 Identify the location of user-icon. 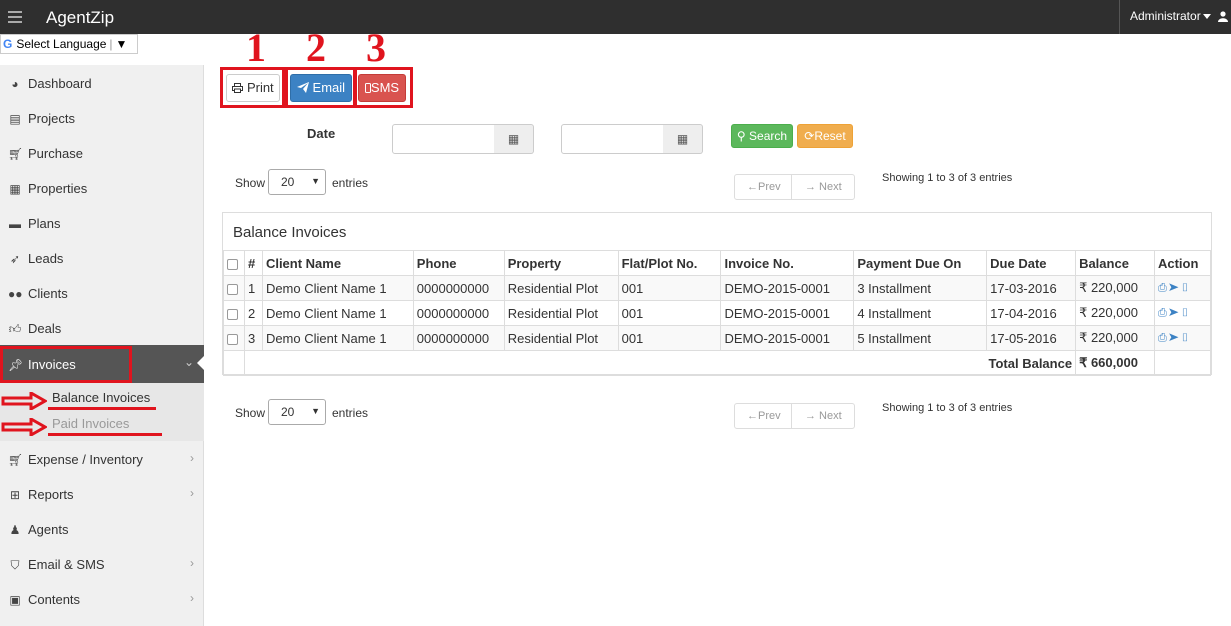
(1223, 17).